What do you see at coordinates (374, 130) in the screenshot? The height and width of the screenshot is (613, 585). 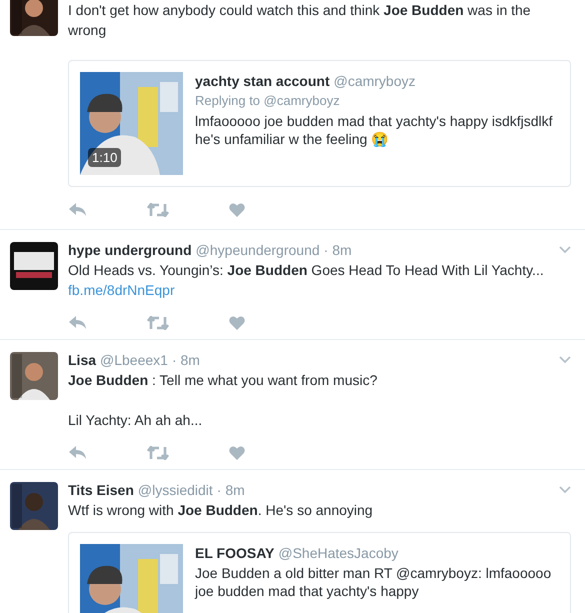 I see `quoted-tweet-text: lmfaooooo joe budden mad that yachty's happy isdkfjsdlkf he's unfamiliar w the feeling 😭` at bounding box center [374, 130].